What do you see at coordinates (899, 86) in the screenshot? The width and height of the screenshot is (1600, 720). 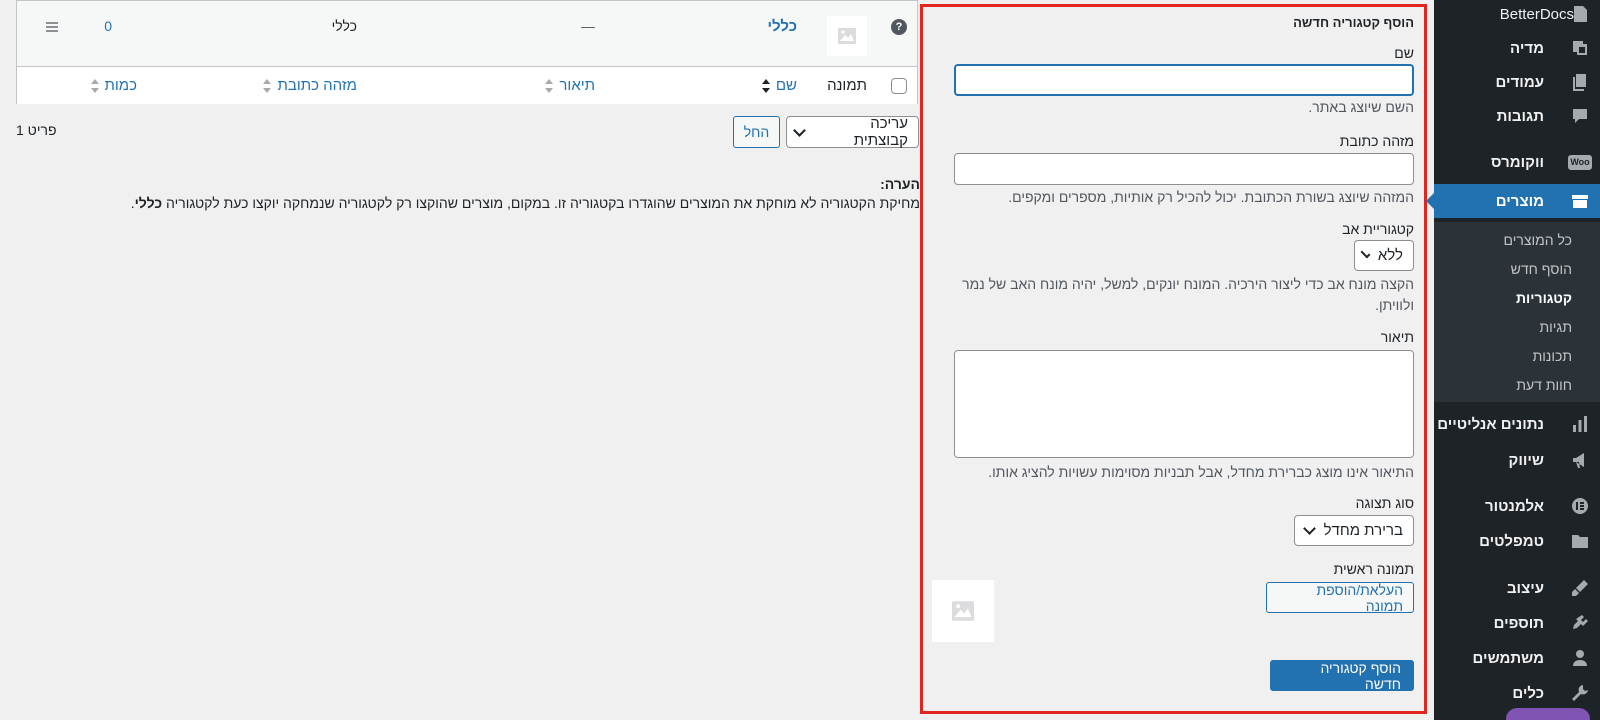 I see `select-all-checkbox` at bounding box center [899, 86].